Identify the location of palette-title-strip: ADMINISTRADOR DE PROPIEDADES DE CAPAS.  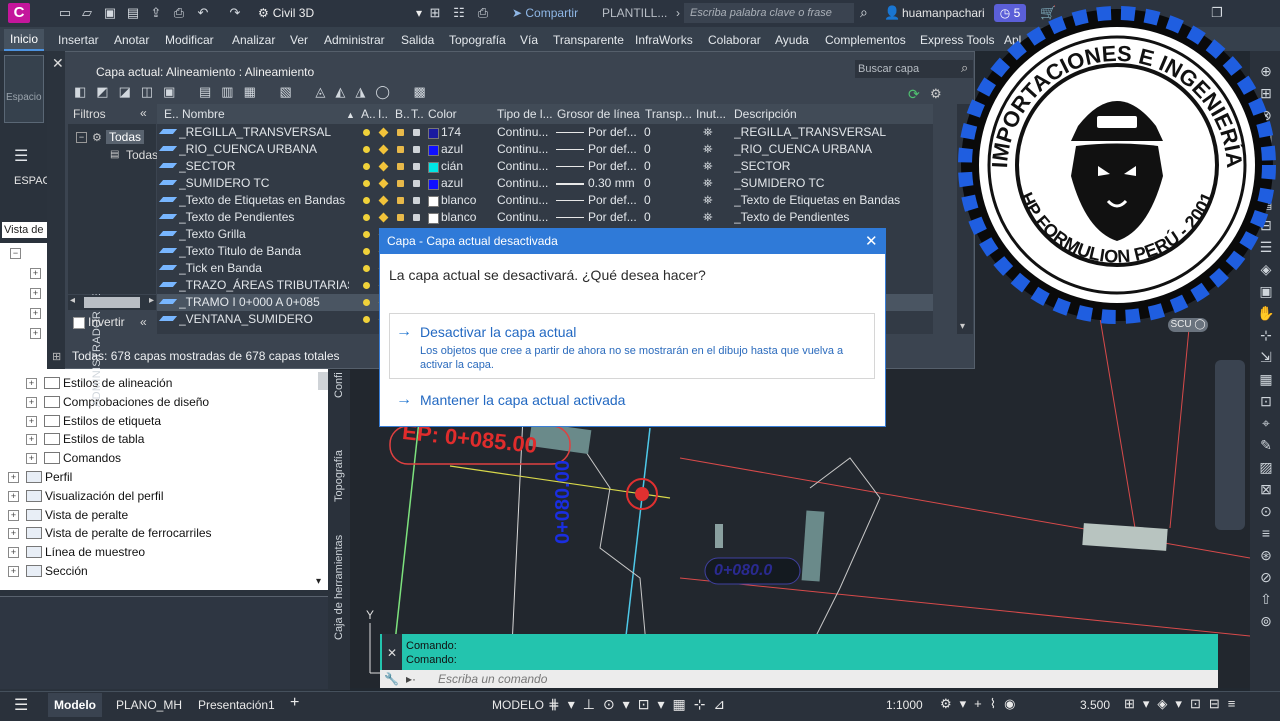
(75, 229).